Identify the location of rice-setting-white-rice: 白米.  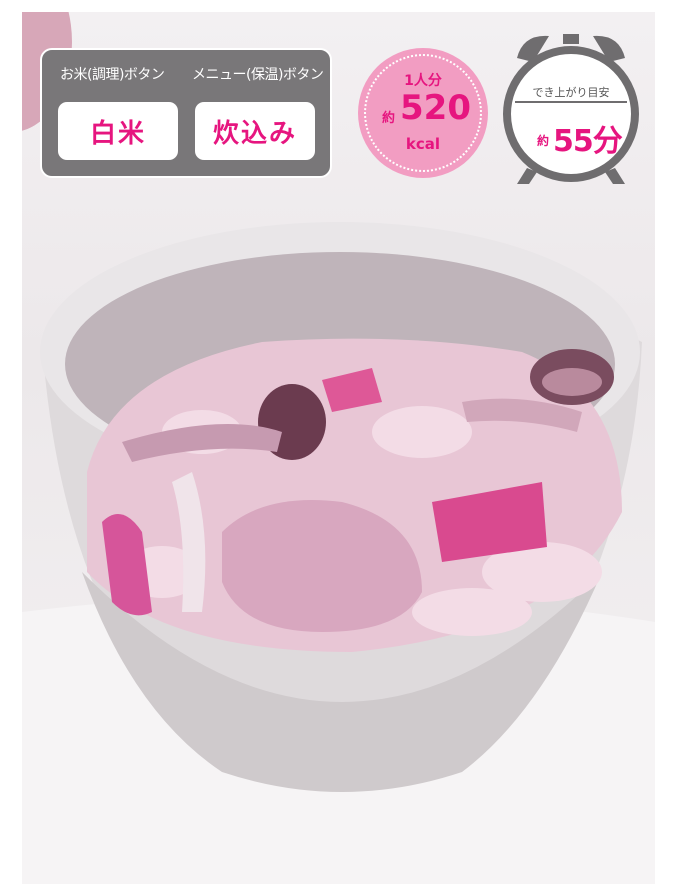
(118, 131).